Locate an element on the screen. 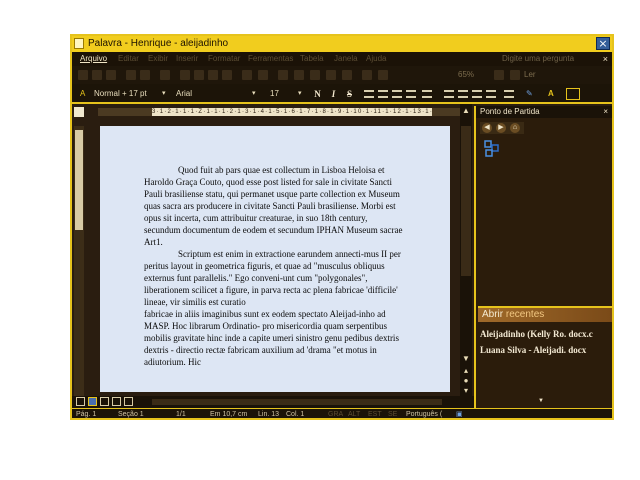 The width and height of the screenshot is (640, 480). normal-view-icon is located at coordinates (80, 401).